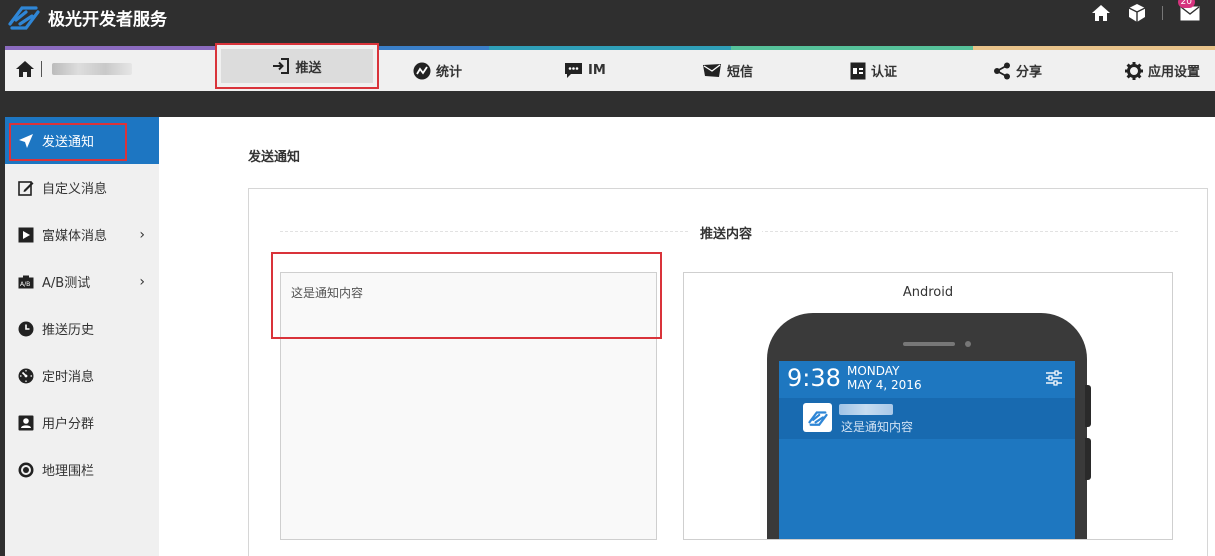 Image resolution: width=1215 pixels, height=556 pixels. What do you see at coordinates (308, 68) in the screenshot?
I see `module-tab-label: 推送` at bounding box center [308, 68].